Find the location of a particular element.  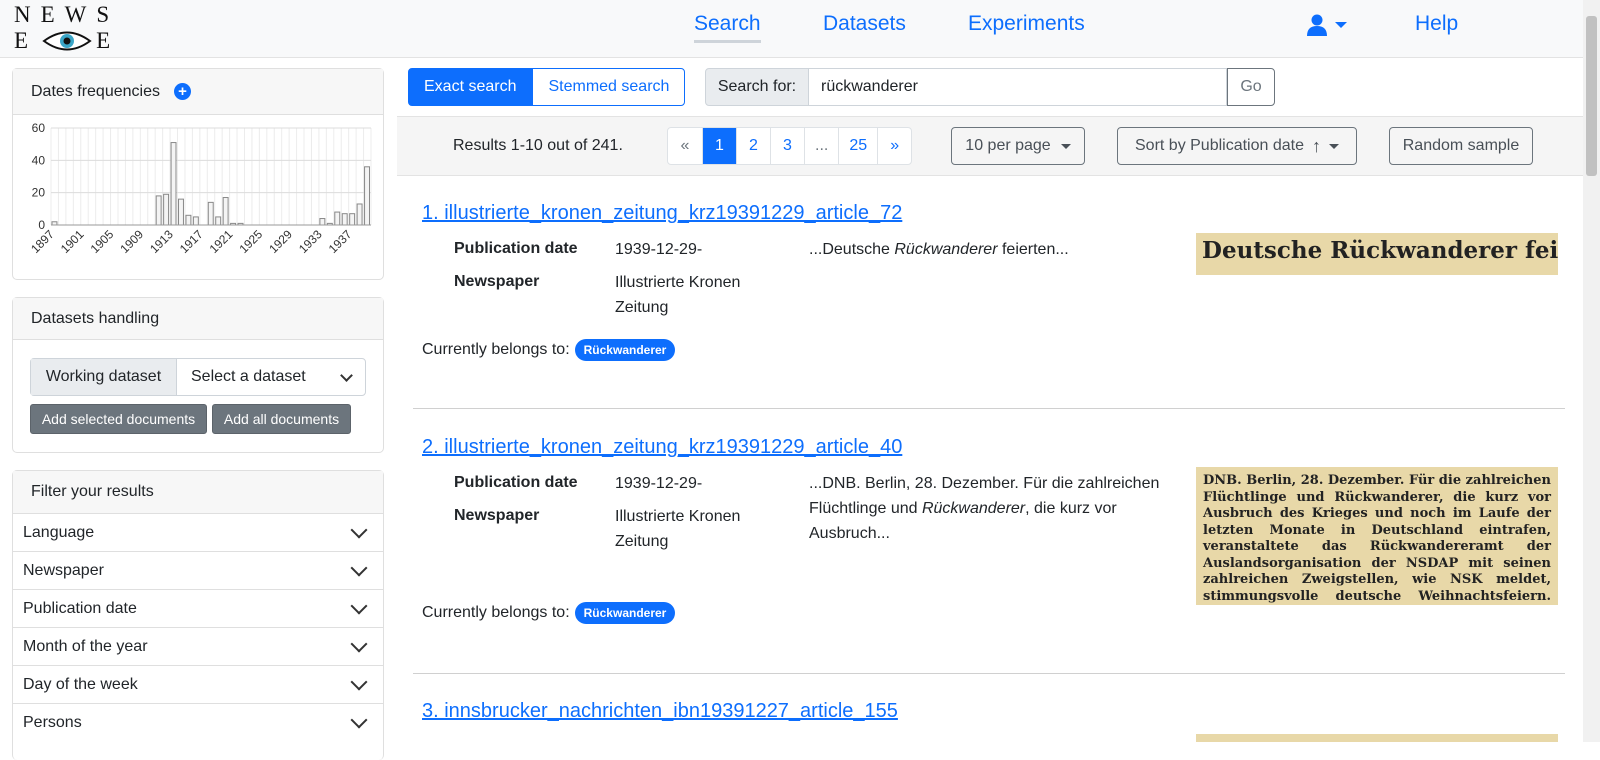

add-selected-documents-button: Add selected documents is located at coordinates (118, 419).